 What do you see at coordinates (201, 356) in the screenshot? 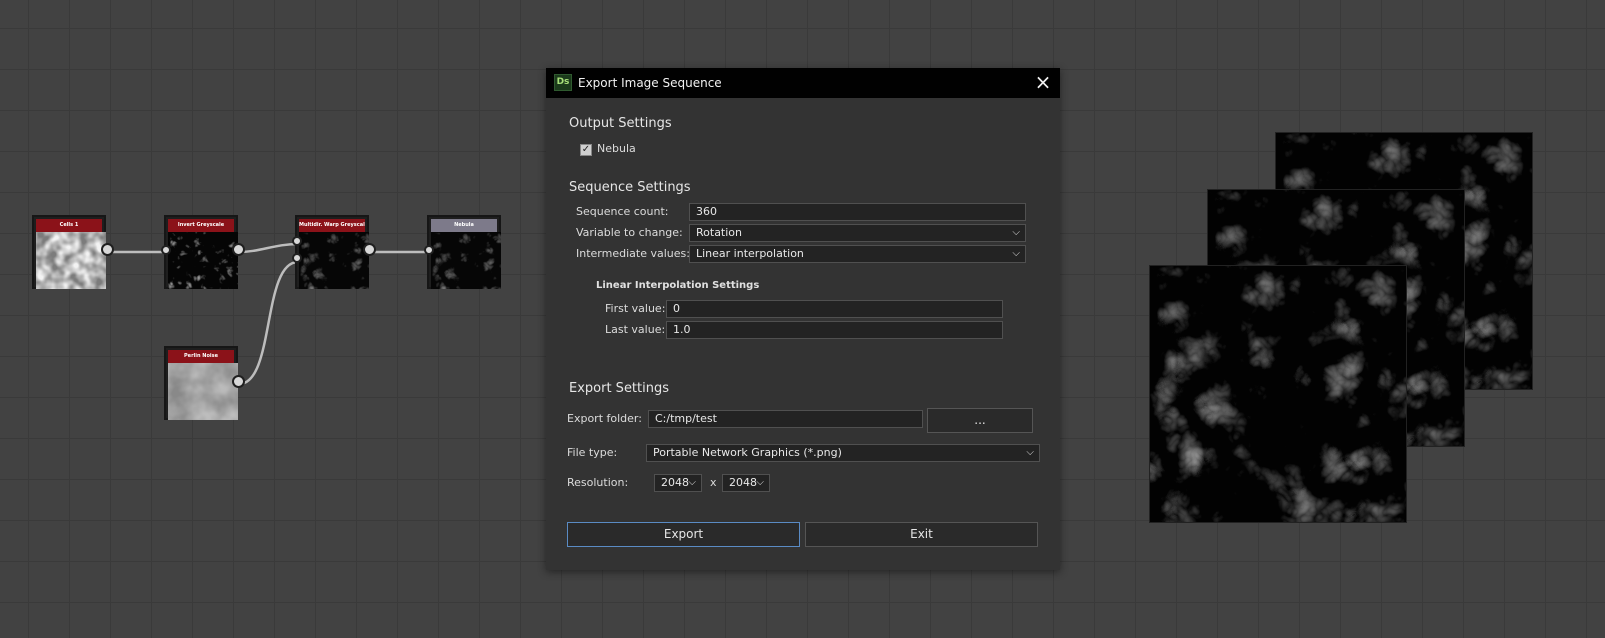
I see `node-perlin-title: Perlin Noise` at bounding box center [201, 356].